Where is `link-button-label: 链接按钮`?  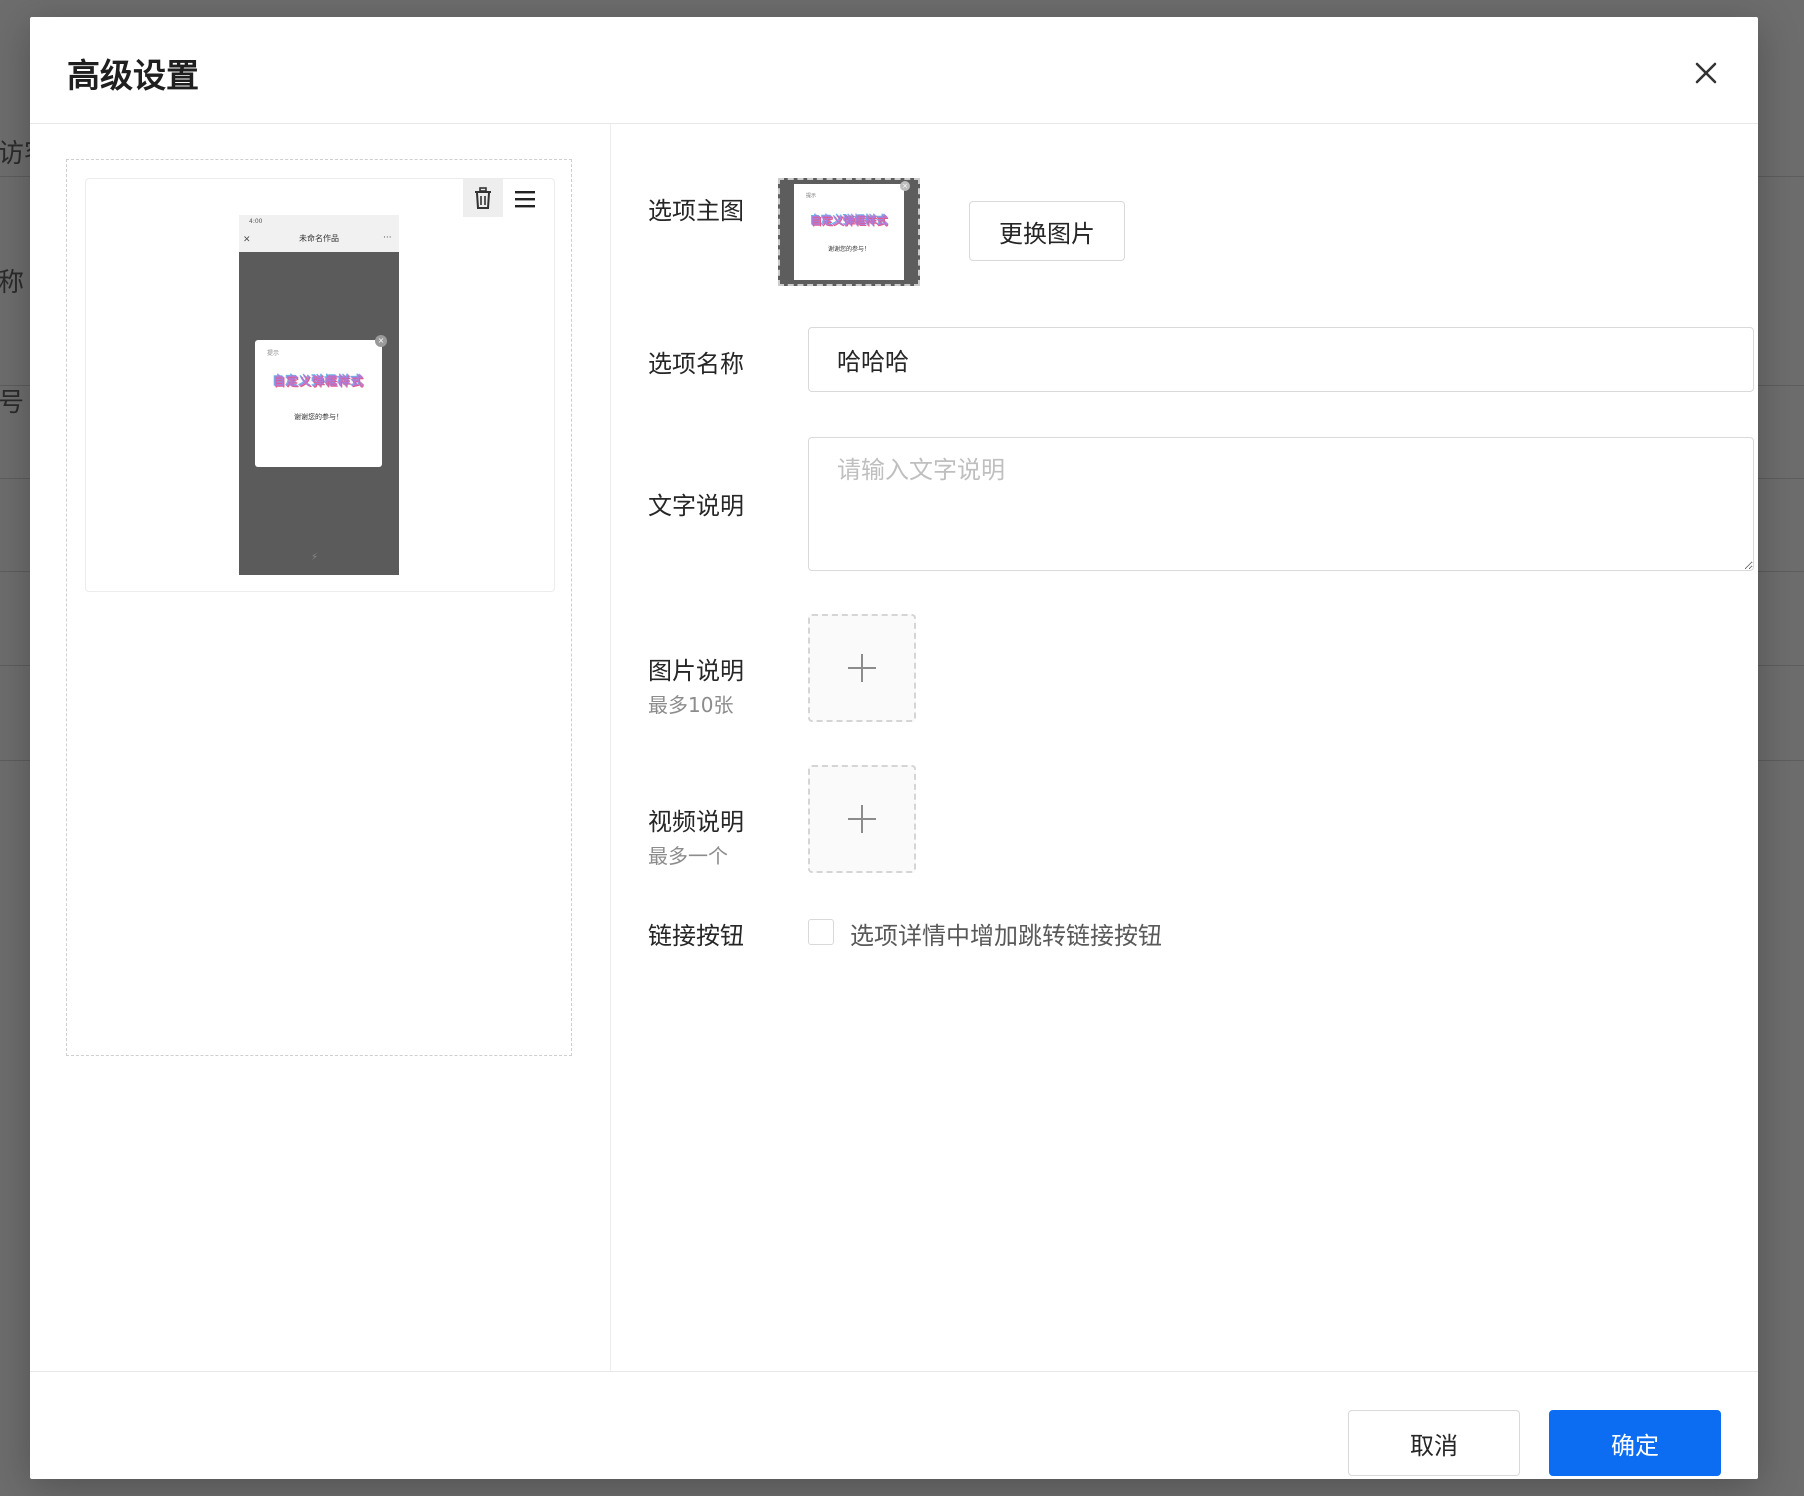
link-button-label: 链接按钮 is located at coordinates (696, 936).